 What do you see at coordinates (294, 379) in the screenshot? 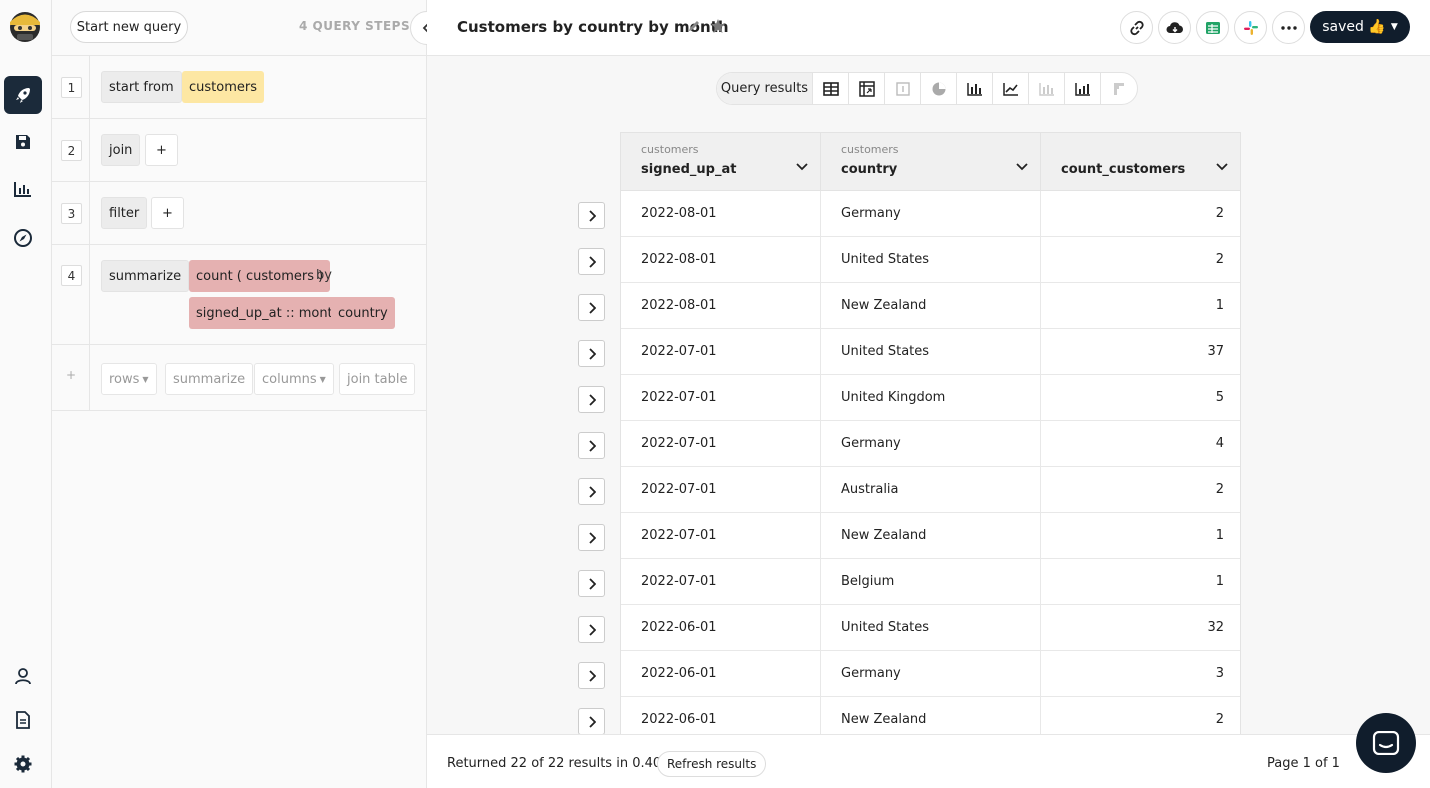
I see `columns-dropdown: columns ▼` at bounding box center [294, 379].